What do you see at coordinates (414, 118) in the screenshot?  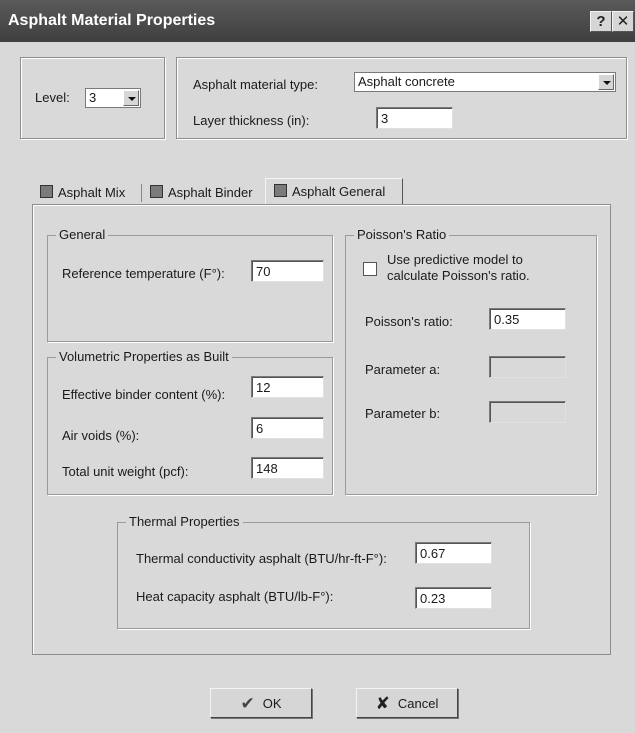 I see `thickness-input: 3` at bounding box center [414, 118].